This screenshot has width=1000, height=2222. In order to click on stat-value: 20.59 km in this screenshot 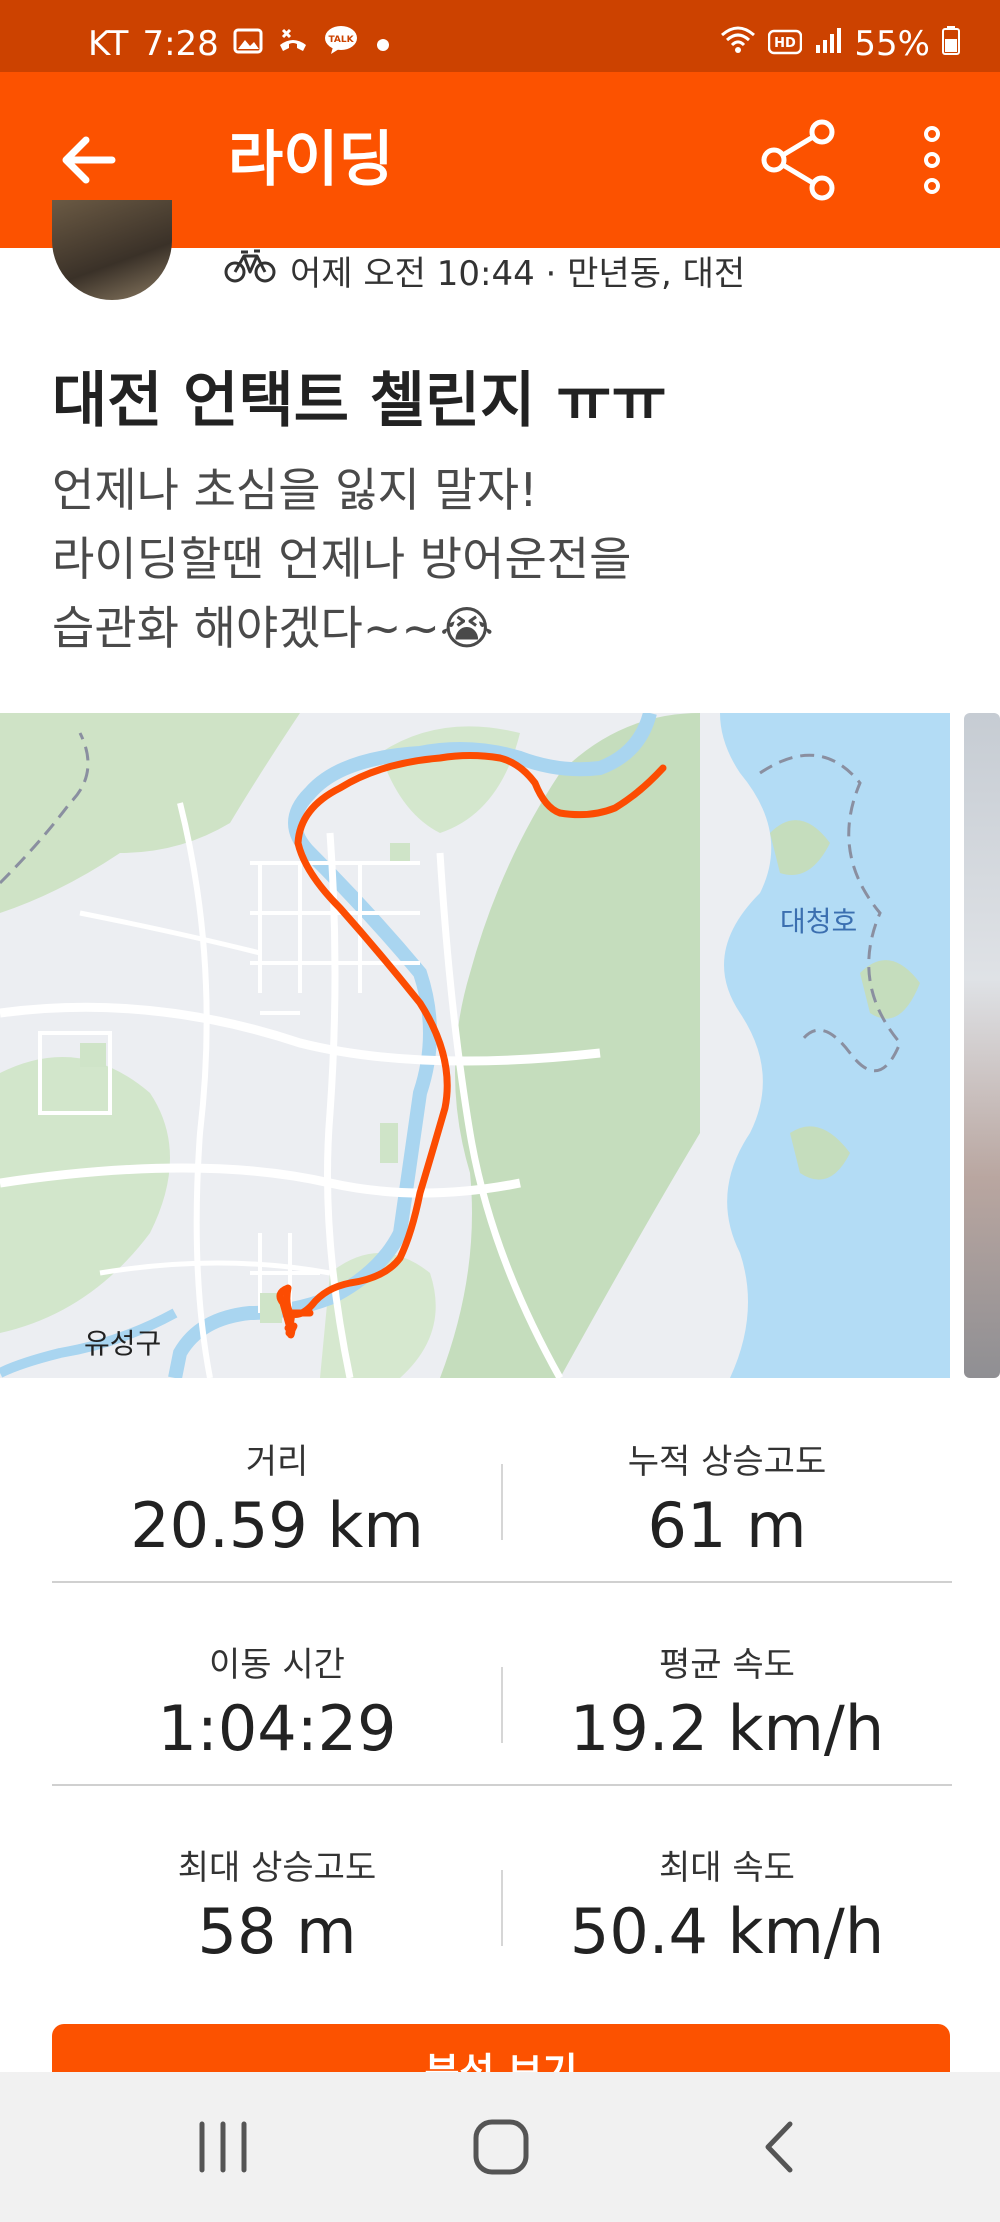, I will do `click(277, 1525)`.